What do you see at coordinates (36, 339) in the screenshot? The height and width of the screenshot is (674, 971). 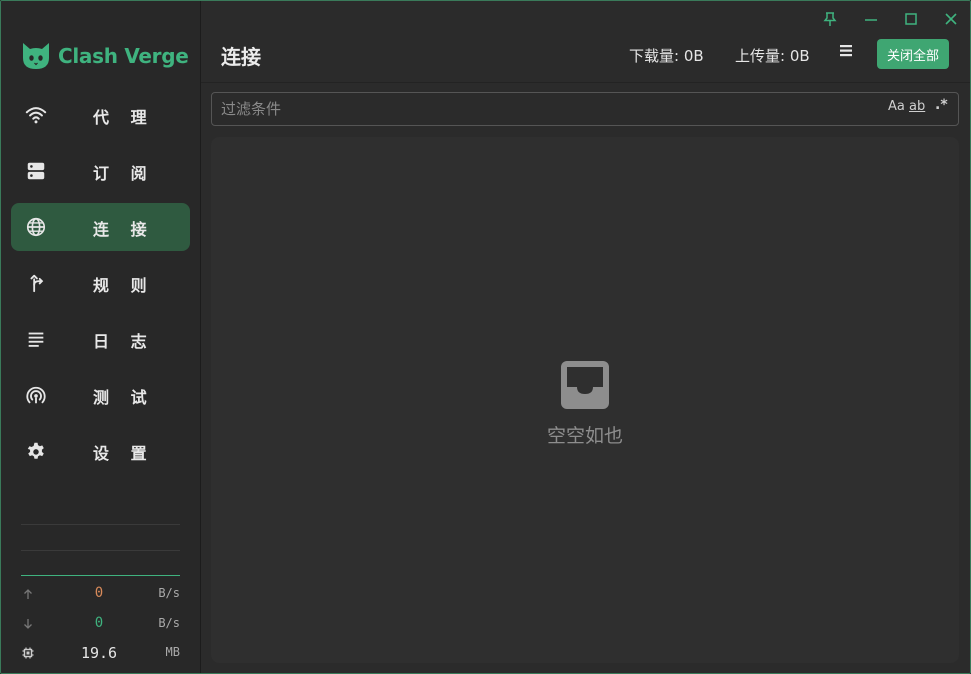 I see `list-lines-icon` at bounding box center [36, 339].